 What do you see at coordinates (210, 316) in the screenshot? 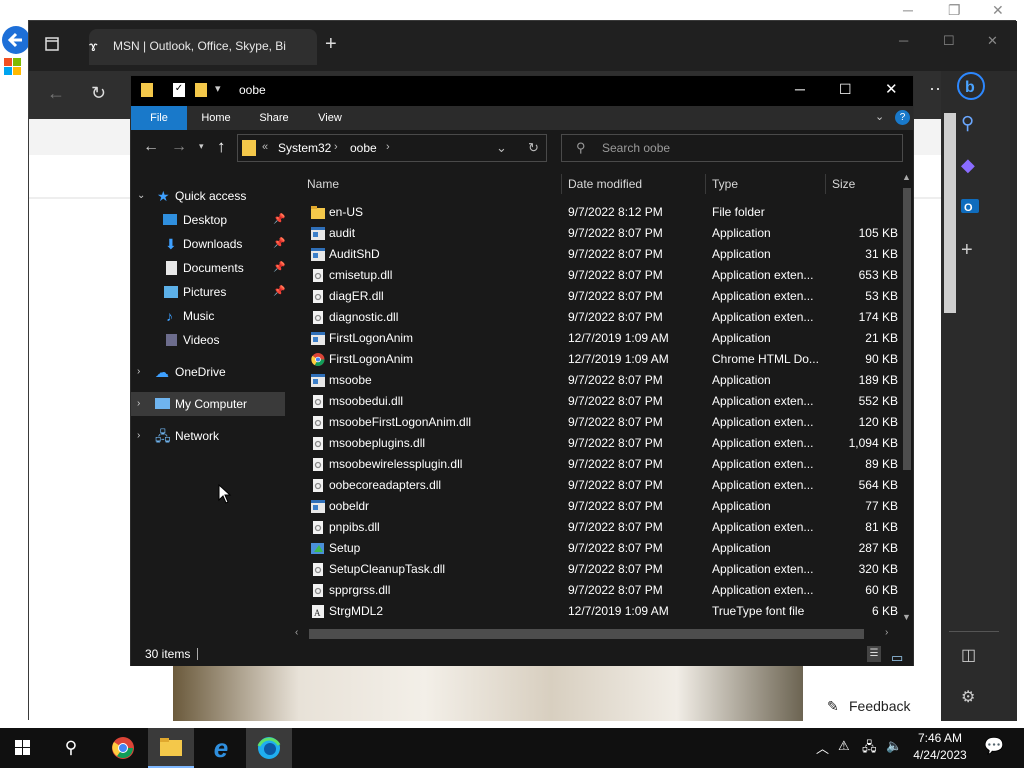
I see `nav-item-music: ♪ Music` at bounding box center [210, 316].